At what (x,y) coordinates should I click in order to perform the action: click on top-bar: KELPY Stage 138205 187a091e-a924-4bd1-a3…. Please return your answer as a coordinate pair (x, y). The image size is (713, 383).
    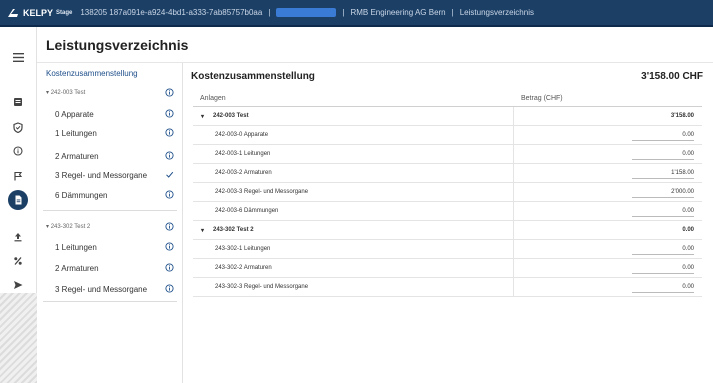
    Looking at the image, I should click on (356, 13).